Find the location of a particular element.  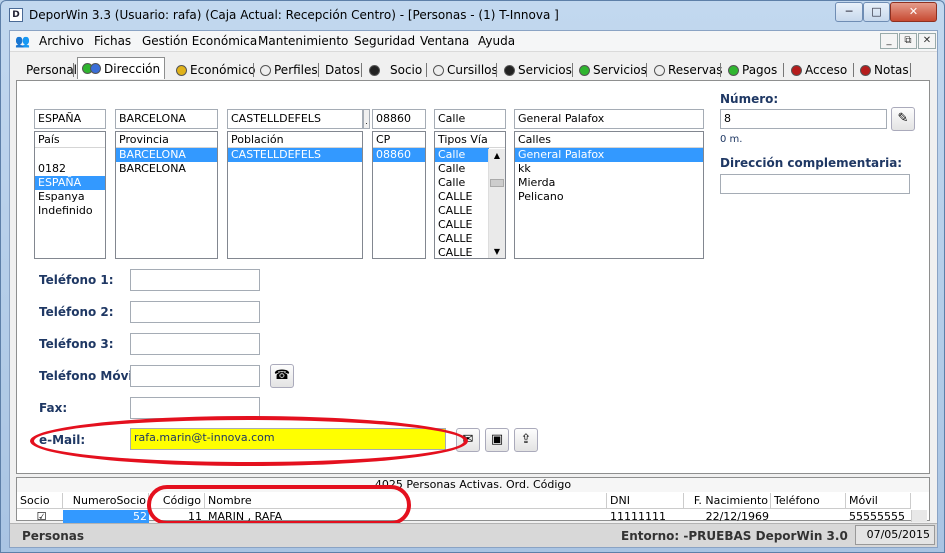

row-socio-checkbox: ☑ is located at coordinates (40, 517).